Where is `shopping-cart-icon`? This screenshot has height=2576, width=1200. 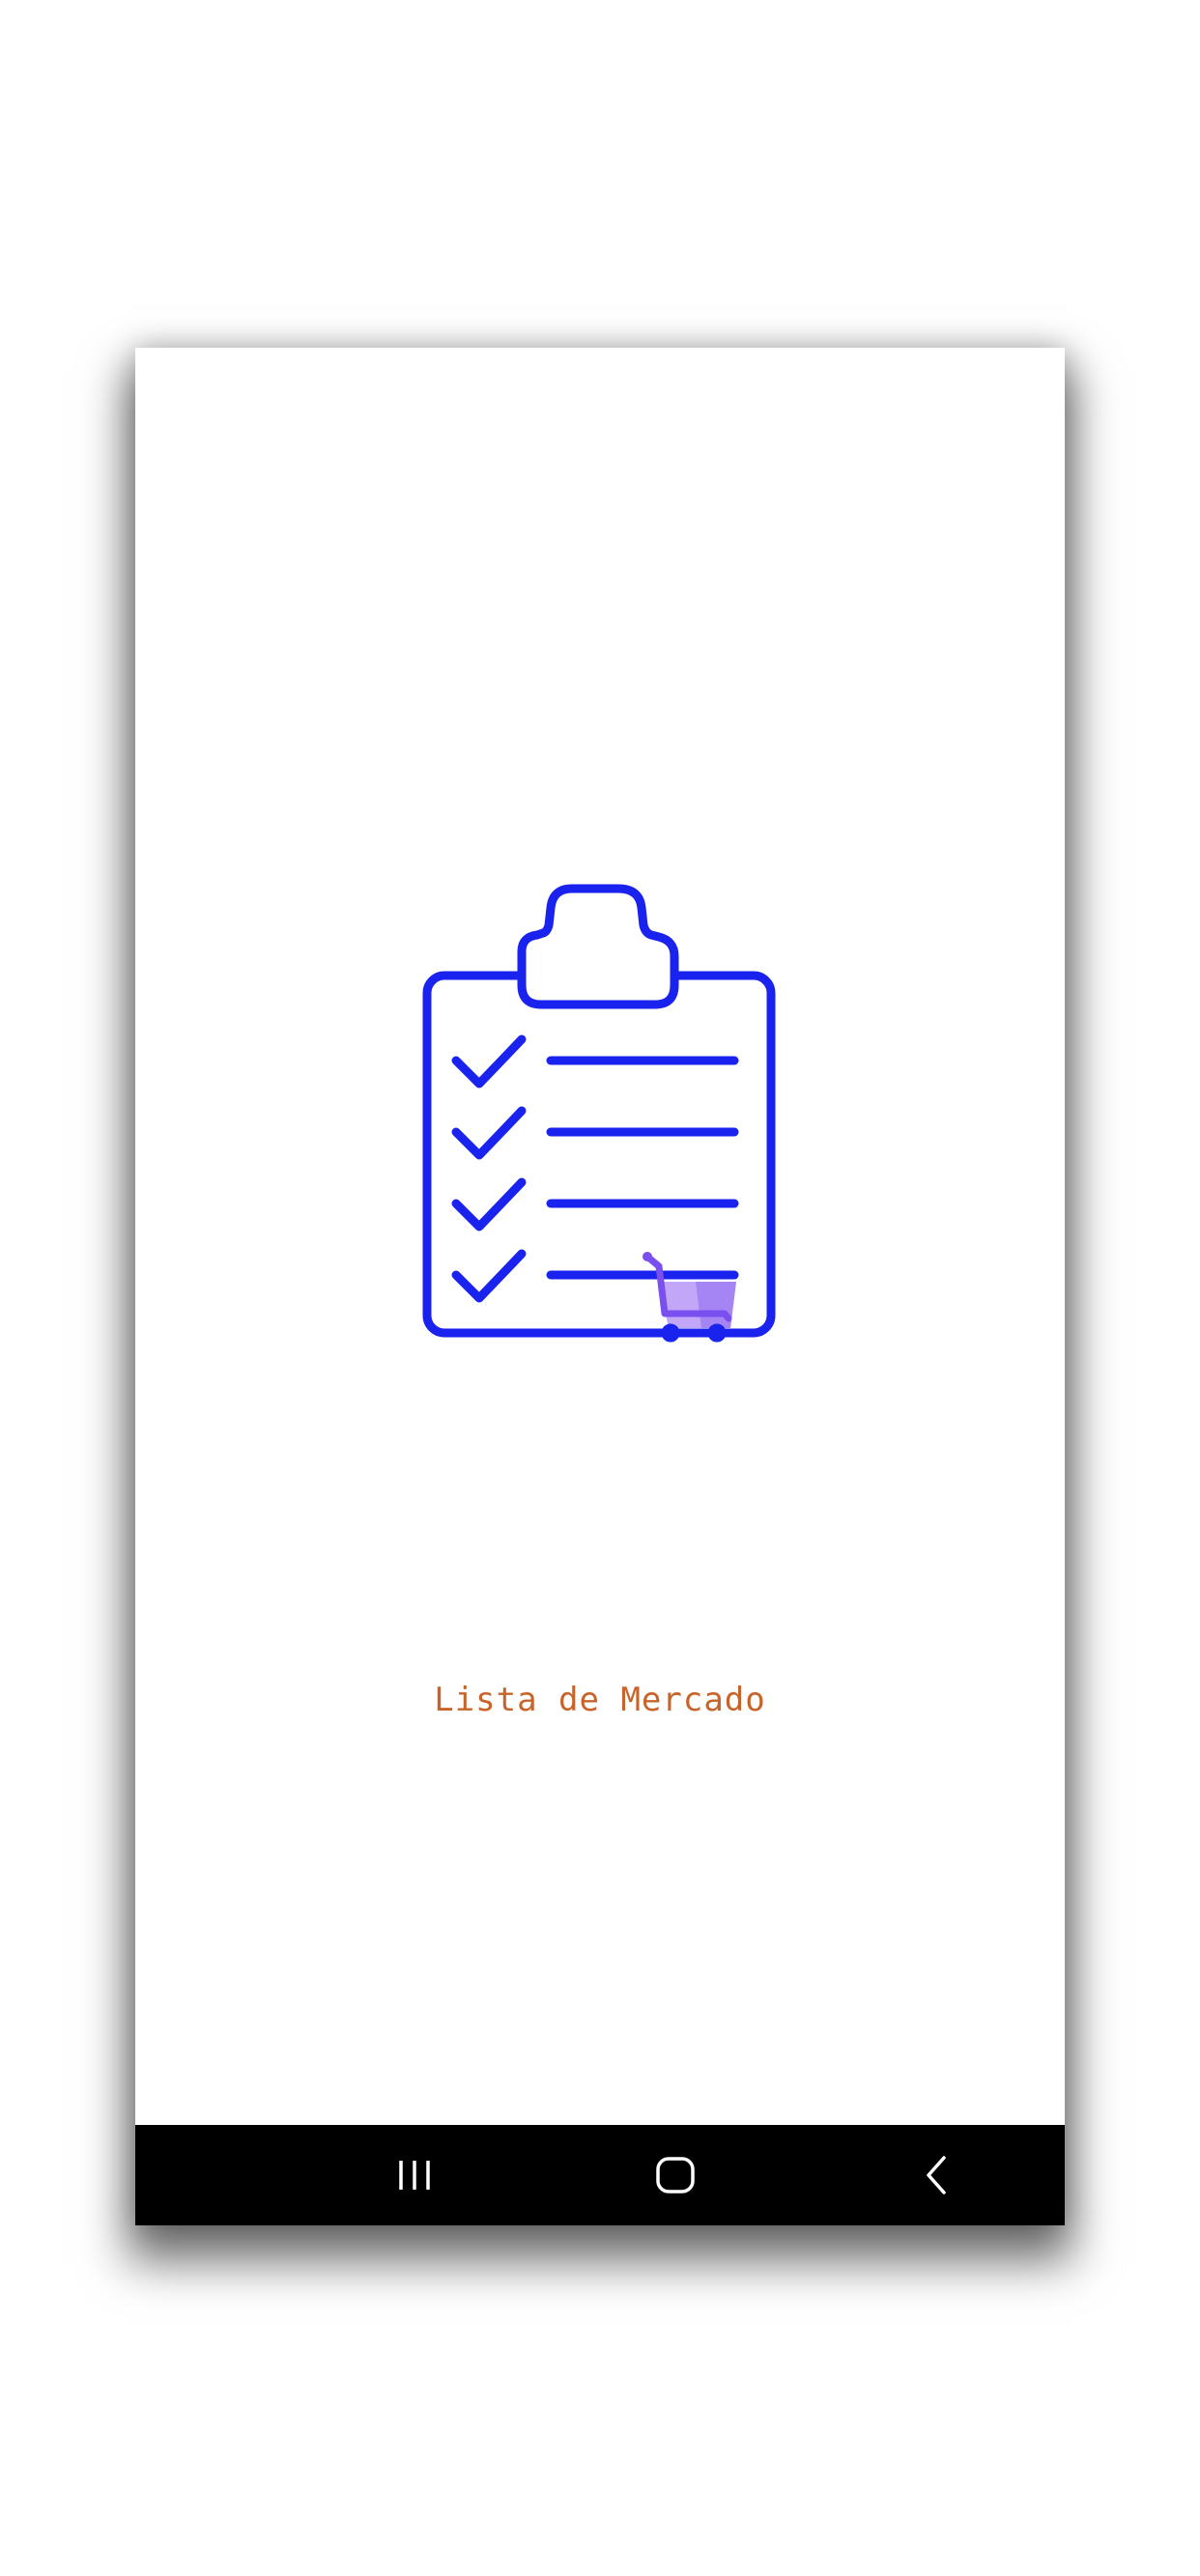
shopping-cart-icon is located at coordinates (689, 1297).